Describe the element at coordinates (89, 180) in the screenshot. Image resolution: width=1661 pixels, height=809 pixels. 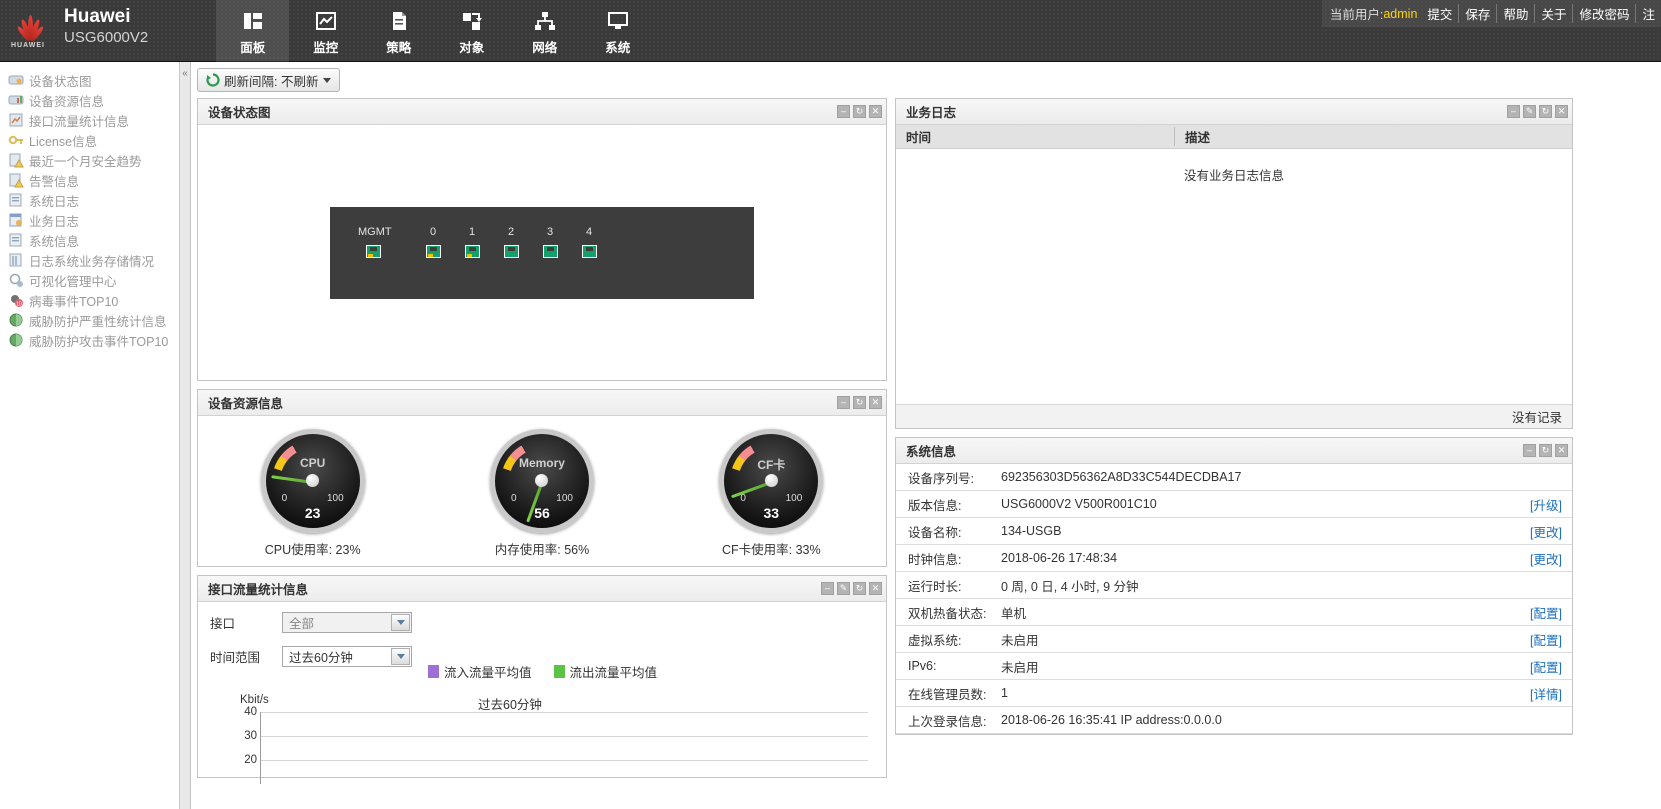
I see `sidebar-item-alarm: 告警信息` at that location.